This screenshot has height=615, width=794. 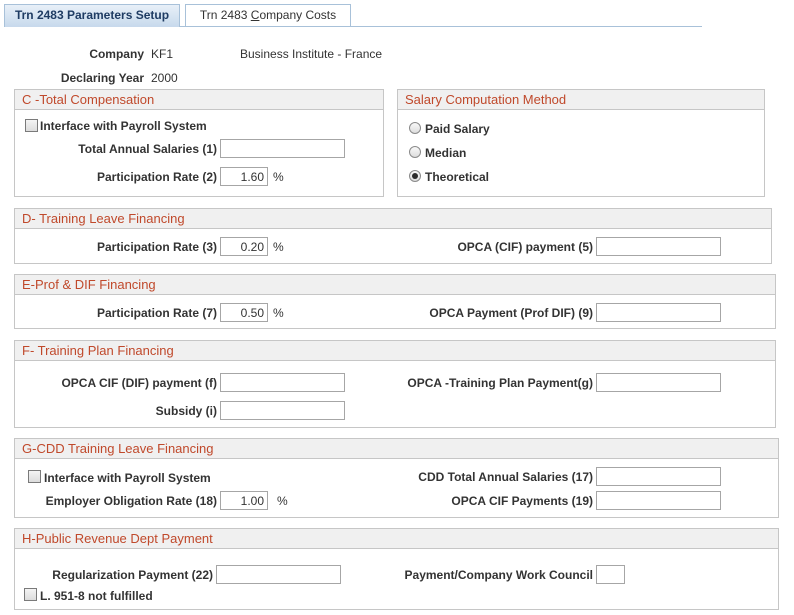 What do you see at coordinates (658, 500) in the screenshot?
I see `opca-cif-payments-input` at bounding box center [658, 500].